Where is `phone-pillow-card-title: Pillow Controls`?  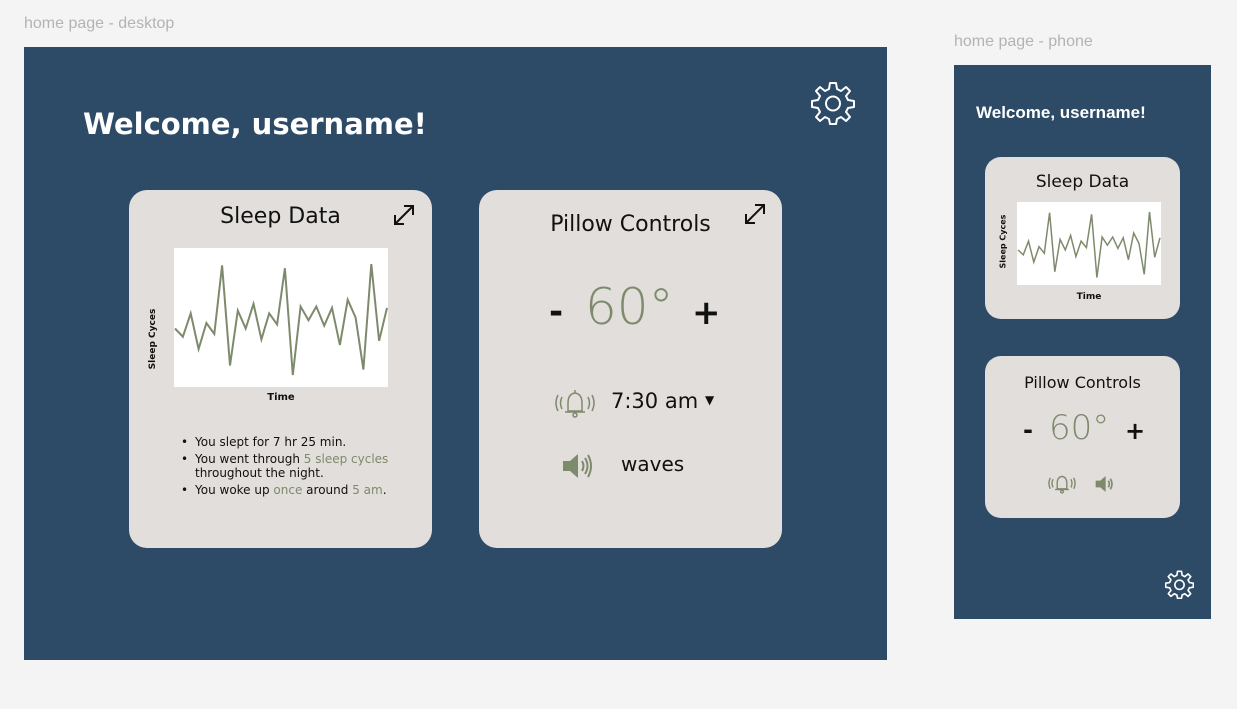
phone-pillow-card-title: Pillow Controls is located at coordinates (1082, 382).